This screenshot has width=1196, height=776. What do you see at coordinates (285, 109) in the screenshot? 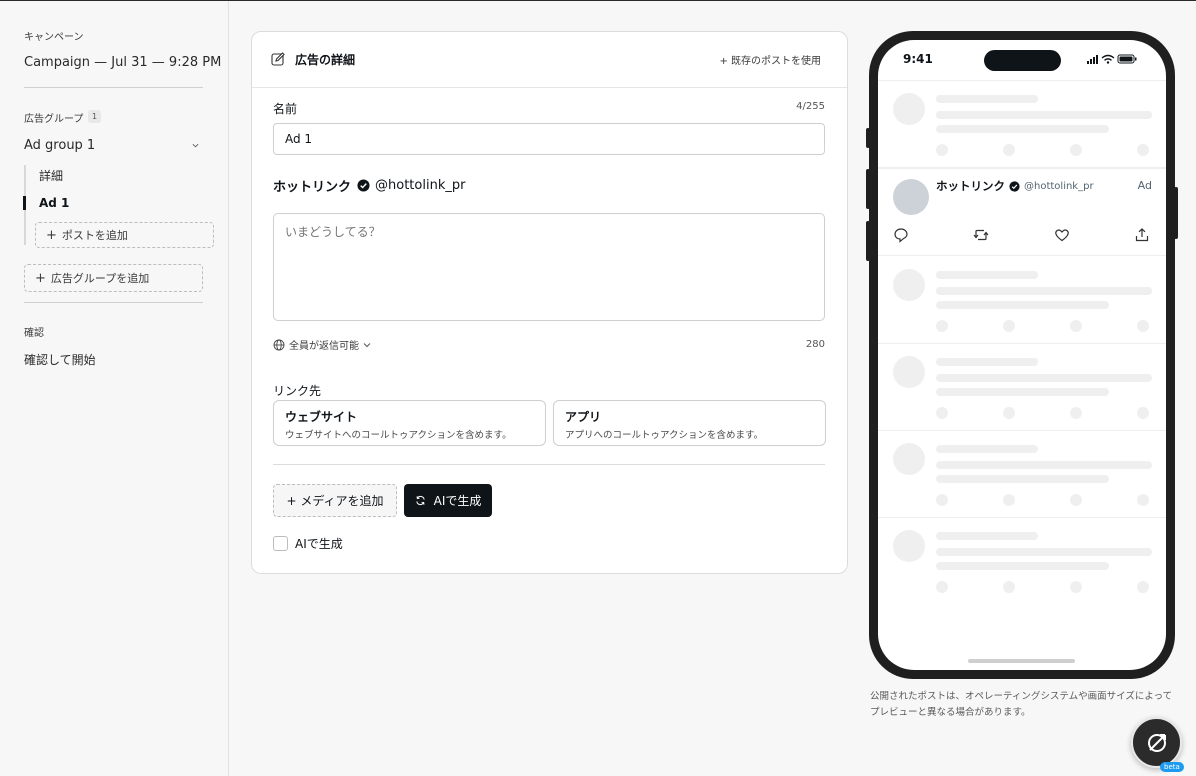
I see `name-label: 名前` at bounding box center [285, 109].